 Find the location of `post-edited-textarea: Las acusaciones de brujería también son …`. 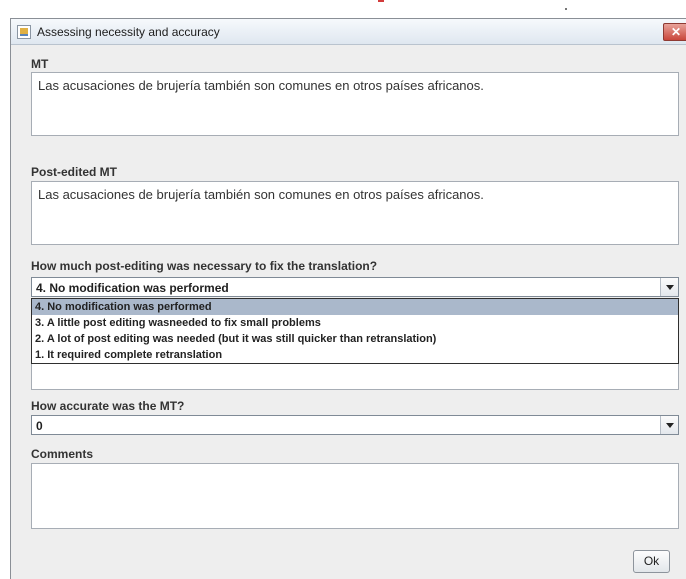

post-edited-textarea: Las acusaciones de brujería también son … is located at coordinates (355, 213).